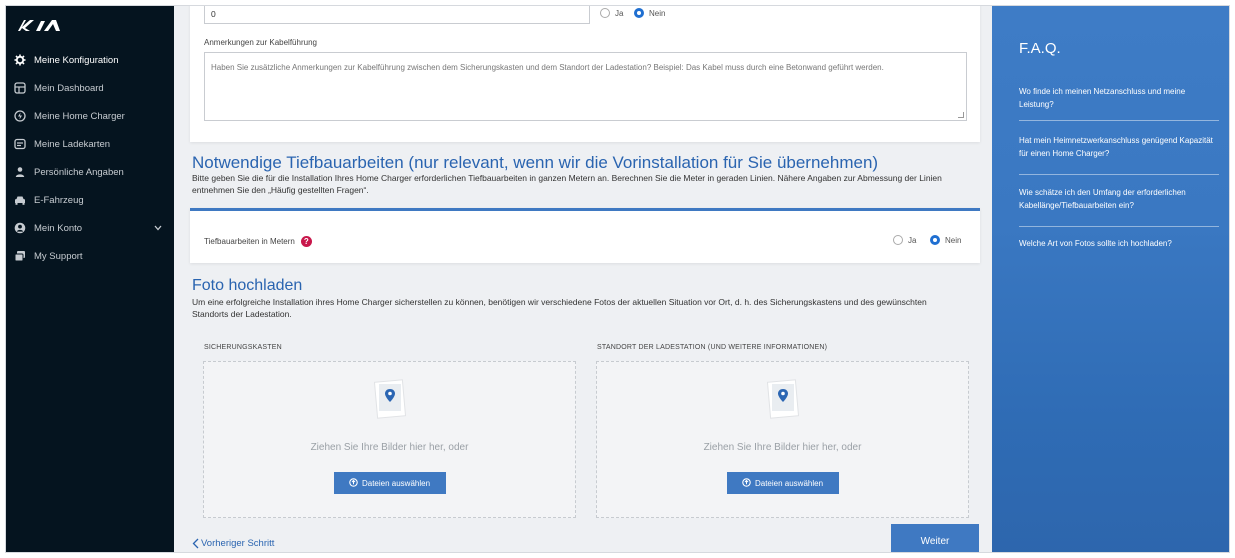 This screenshot has width=1235, height=558. Describe the element at coordinates (20, 172) in the screenshot. I see `person-icon` at that location.